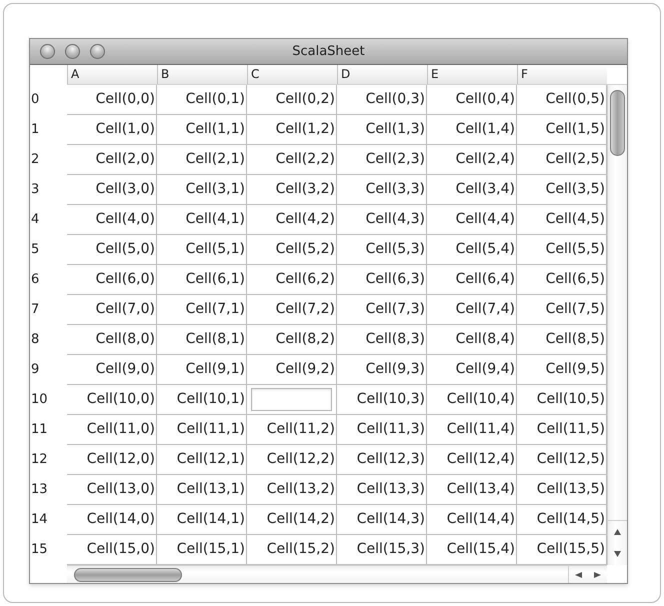 The width and height of the screenshot is (664, 606). What do you see at coordinates (112, 75) in the screenshot?
I see `column-header: A` at bounding box center [112, 75].